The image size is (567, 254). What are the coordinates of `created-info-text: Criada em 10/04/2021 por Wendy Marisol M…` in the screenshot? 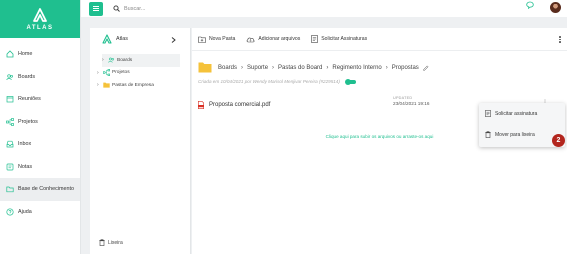 It's located at (269, 81).